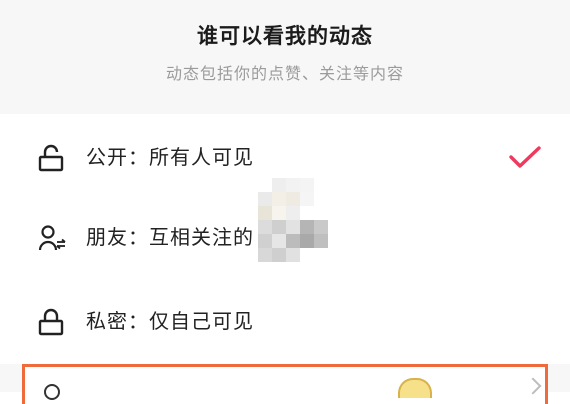  What do you see at coordinates (51, 158) in the screenshot?
I see `unlock-icon` at bounding box center [51, 158].